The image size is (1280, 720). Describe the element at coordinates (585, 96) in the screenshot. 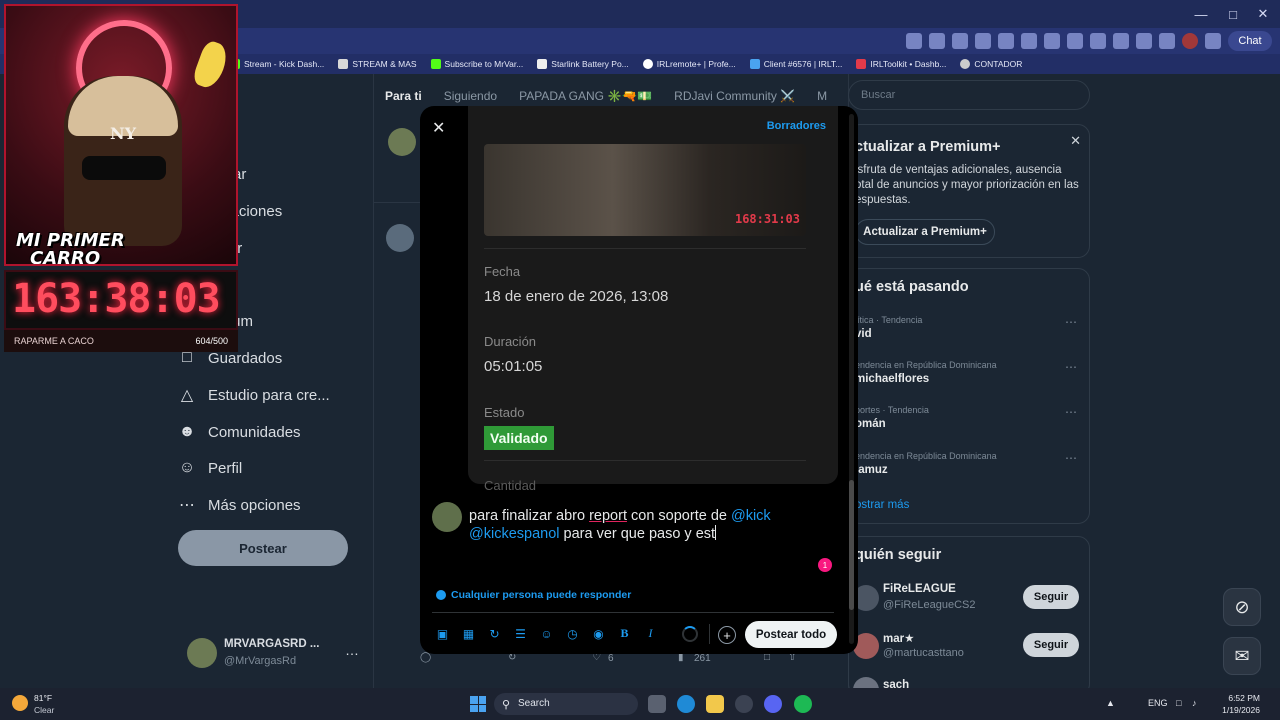

I see `tab-papada-gang: PAPADA GANG ✳️🔫💵` at that location.